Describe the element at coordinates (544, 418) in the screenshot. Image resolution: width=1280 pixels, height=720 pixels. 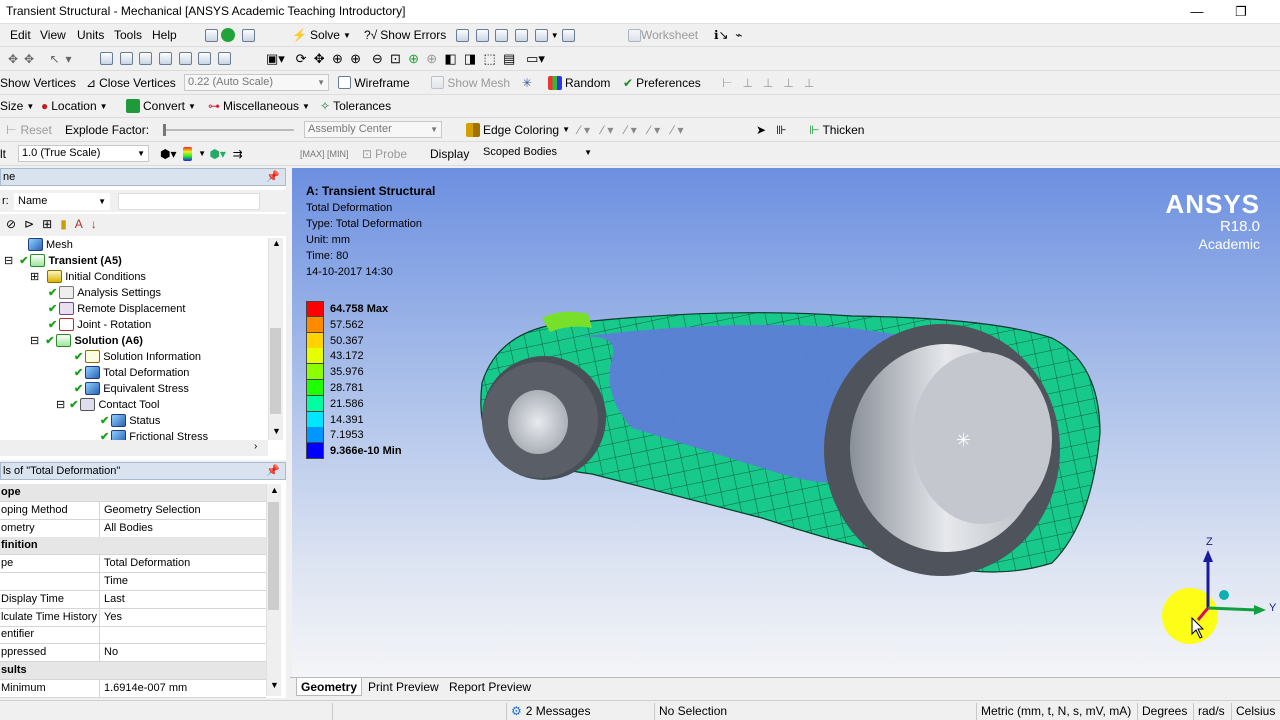
I see `left-pulley` at that location.